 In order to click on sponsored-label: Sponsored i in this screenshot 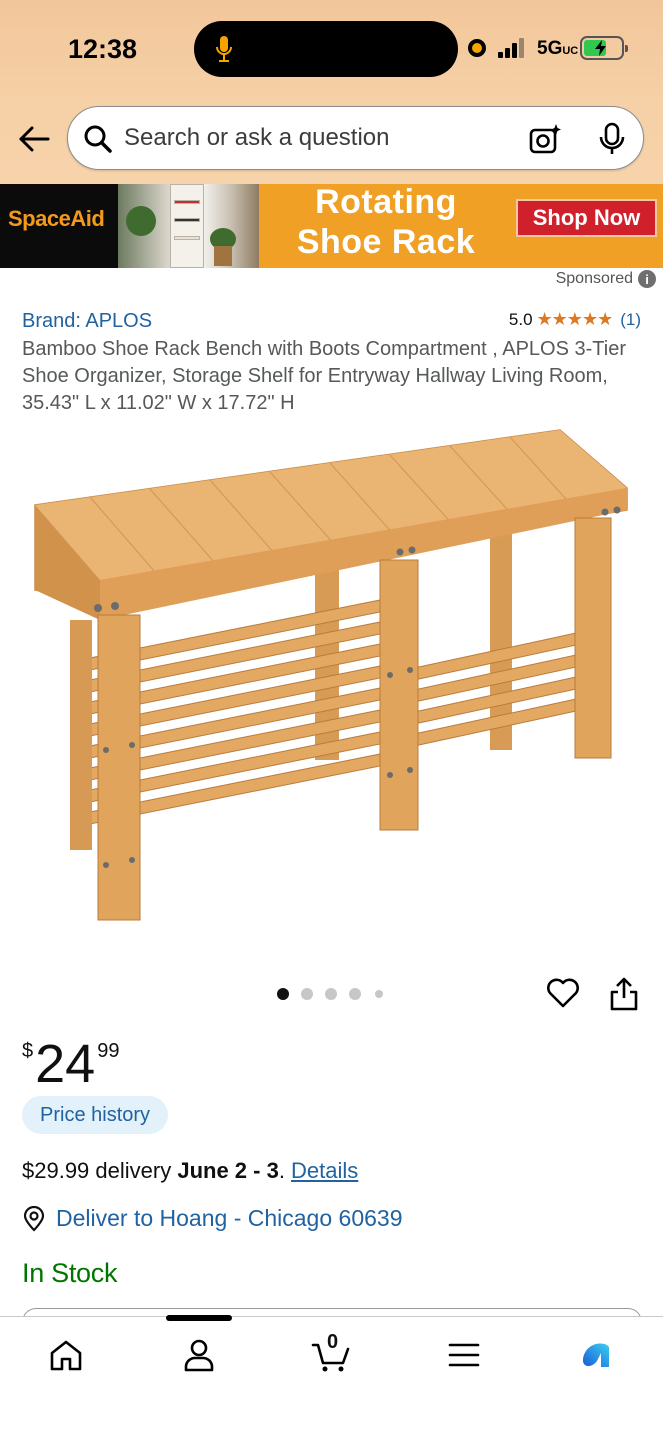, I will do `click(606, 279)`.